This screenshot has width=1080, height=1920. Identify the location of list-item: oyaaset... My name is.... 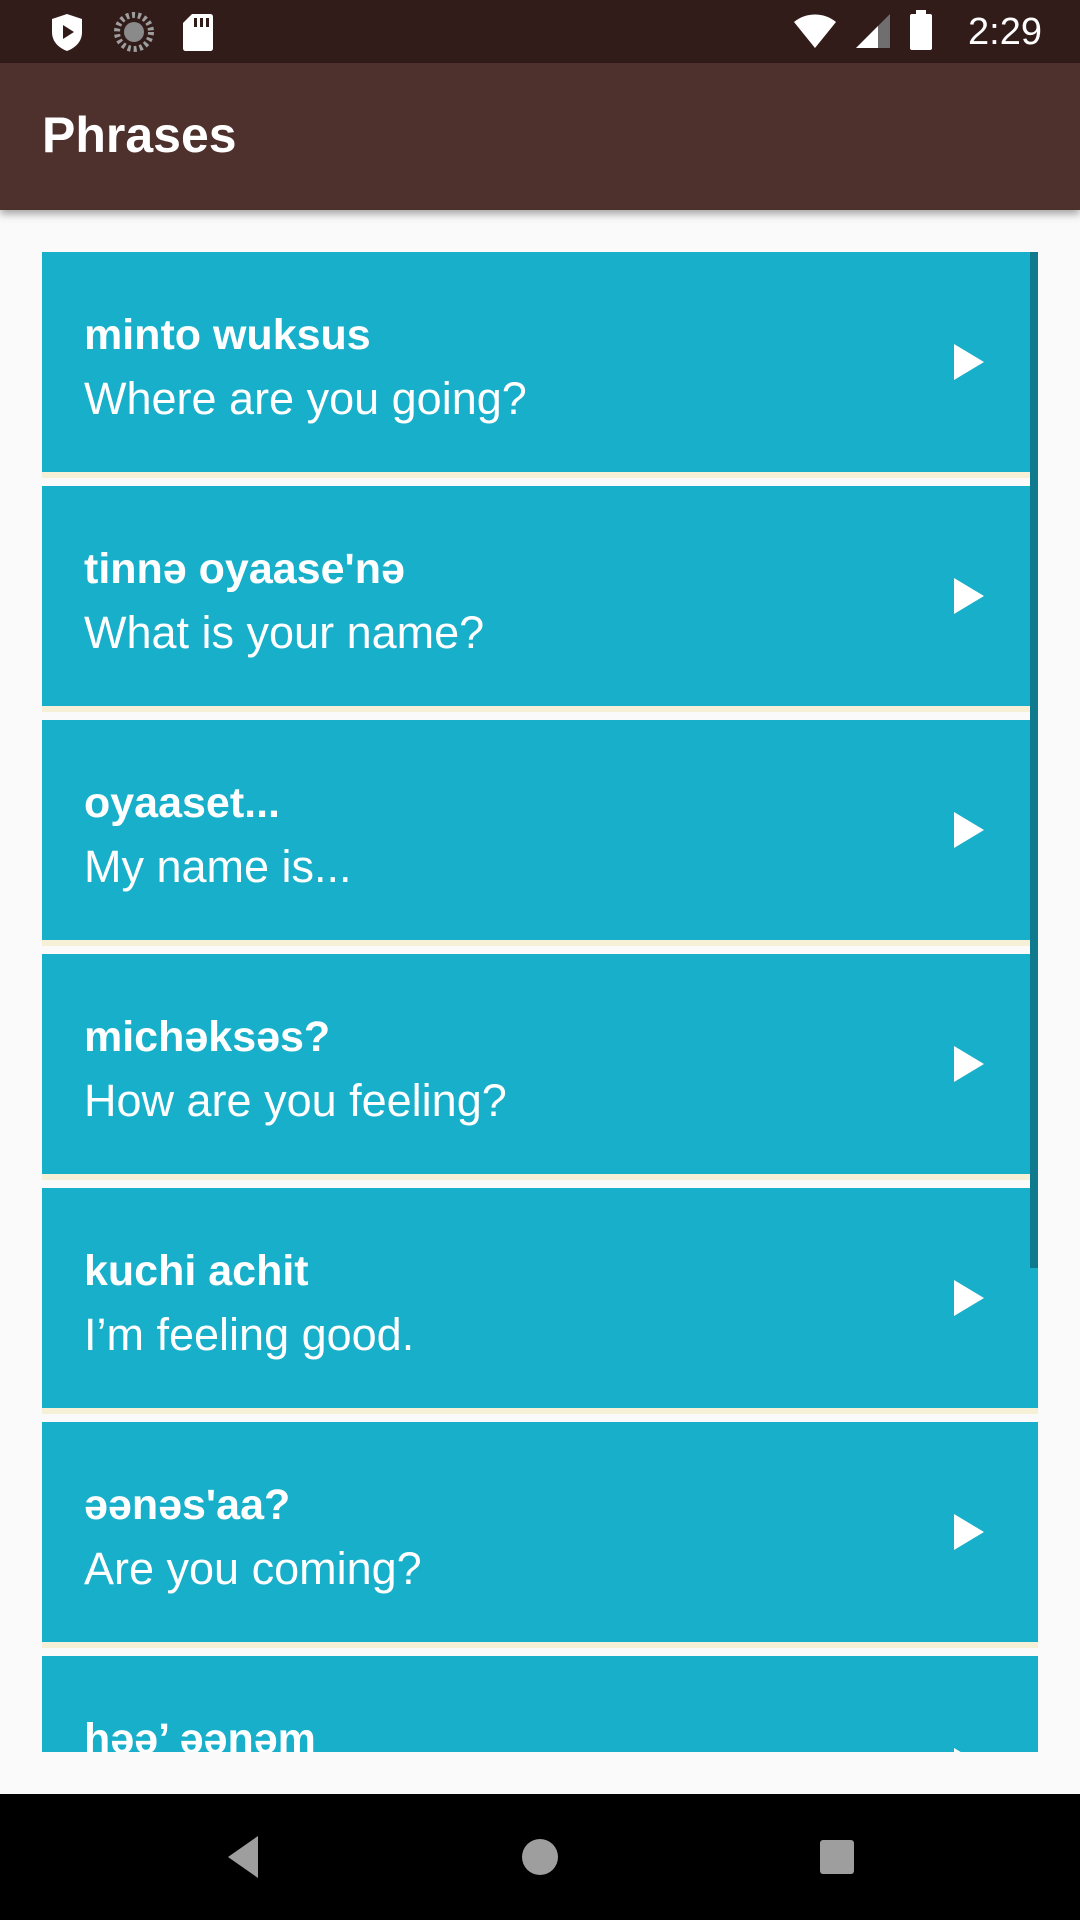
(540, 830).